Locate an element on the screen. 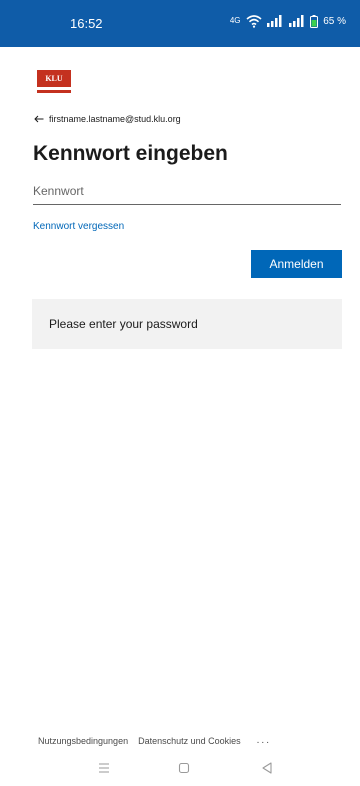 This screenshot has height=786, width=360. android-nav-bar is located at coordinates (180, 770).